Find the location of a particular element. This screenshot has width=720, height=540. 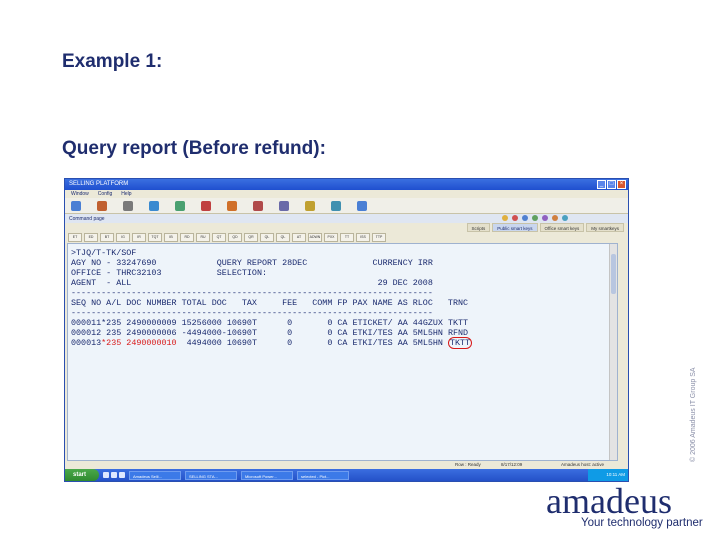

help-icon is located at coordinates (545, 218).